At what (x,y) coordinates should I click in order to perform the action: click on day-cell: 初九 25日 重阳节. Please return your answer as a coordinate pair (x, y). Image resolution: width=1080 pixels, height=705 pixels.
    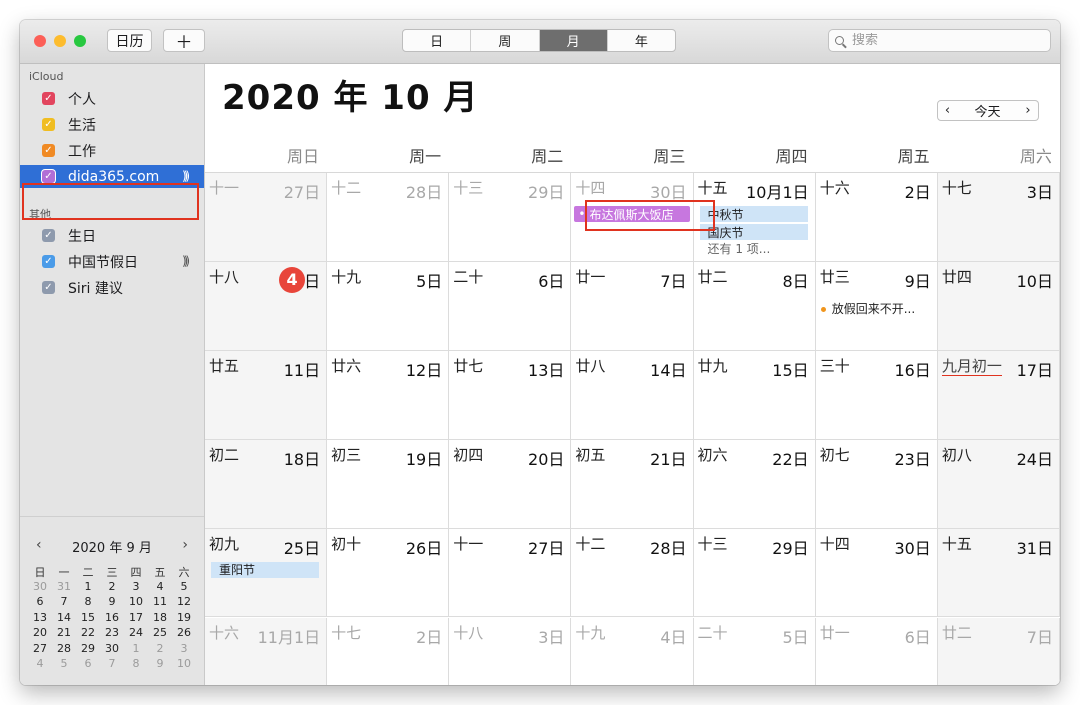
    Looking at the image, I should click on (266, 573).